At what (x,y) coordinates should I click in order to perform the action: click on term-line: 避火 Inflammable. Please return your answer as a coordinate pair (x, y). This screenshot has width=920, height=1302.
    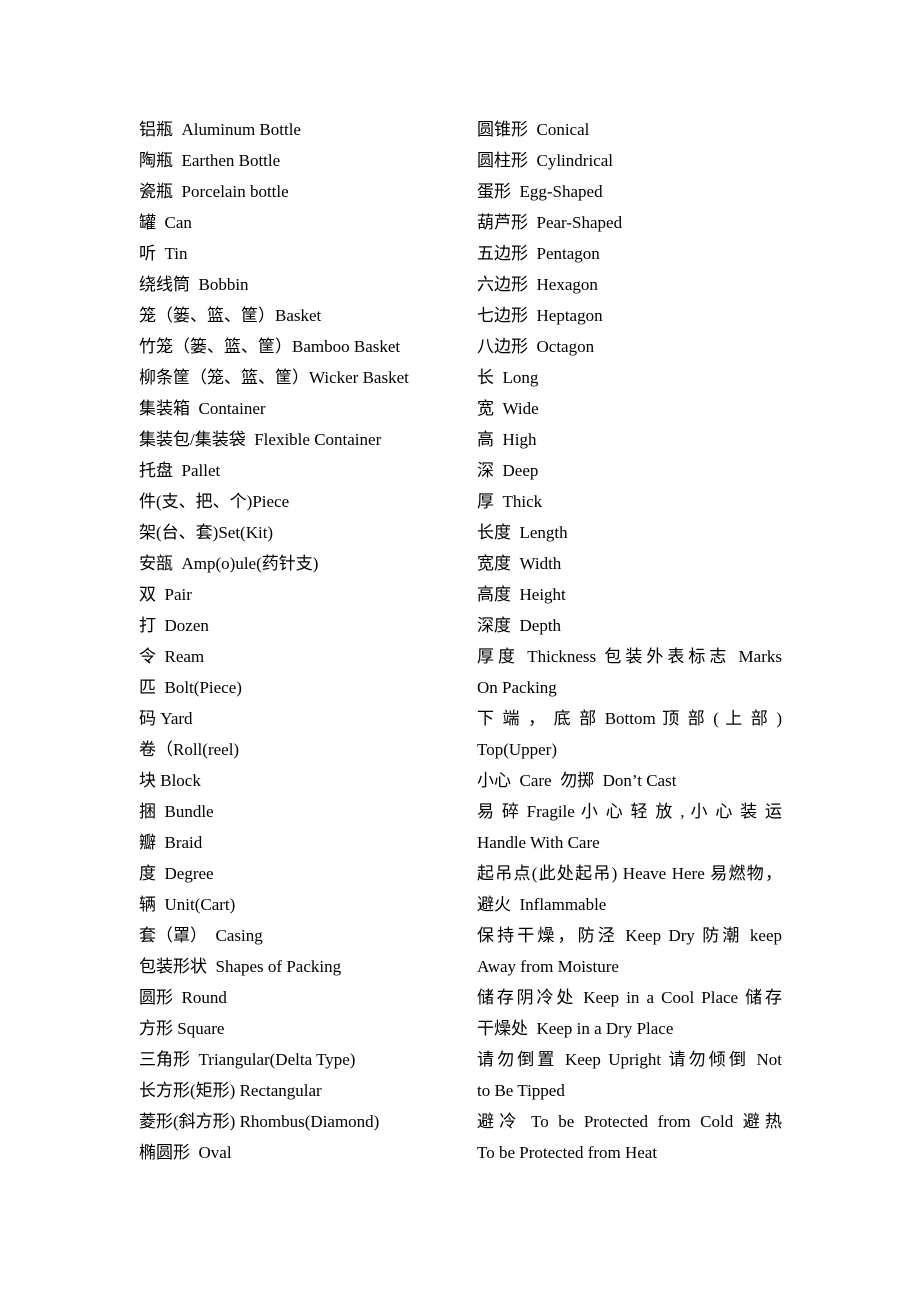
    Looking at the image, I should click on (542, 904).